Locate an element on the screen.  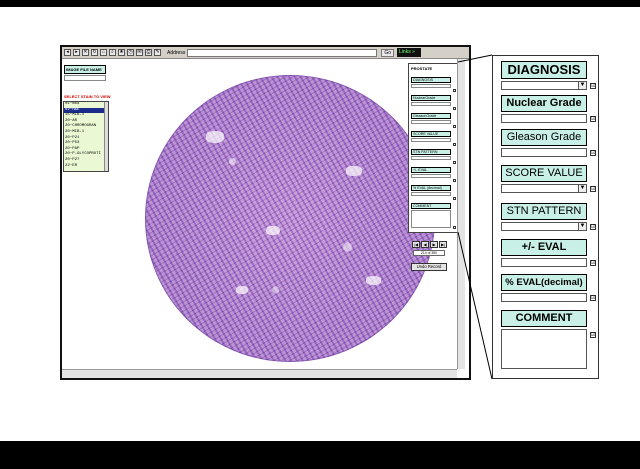
mini-label-stn-pattern: STN PATTERN is located at coordinates (431, 152).